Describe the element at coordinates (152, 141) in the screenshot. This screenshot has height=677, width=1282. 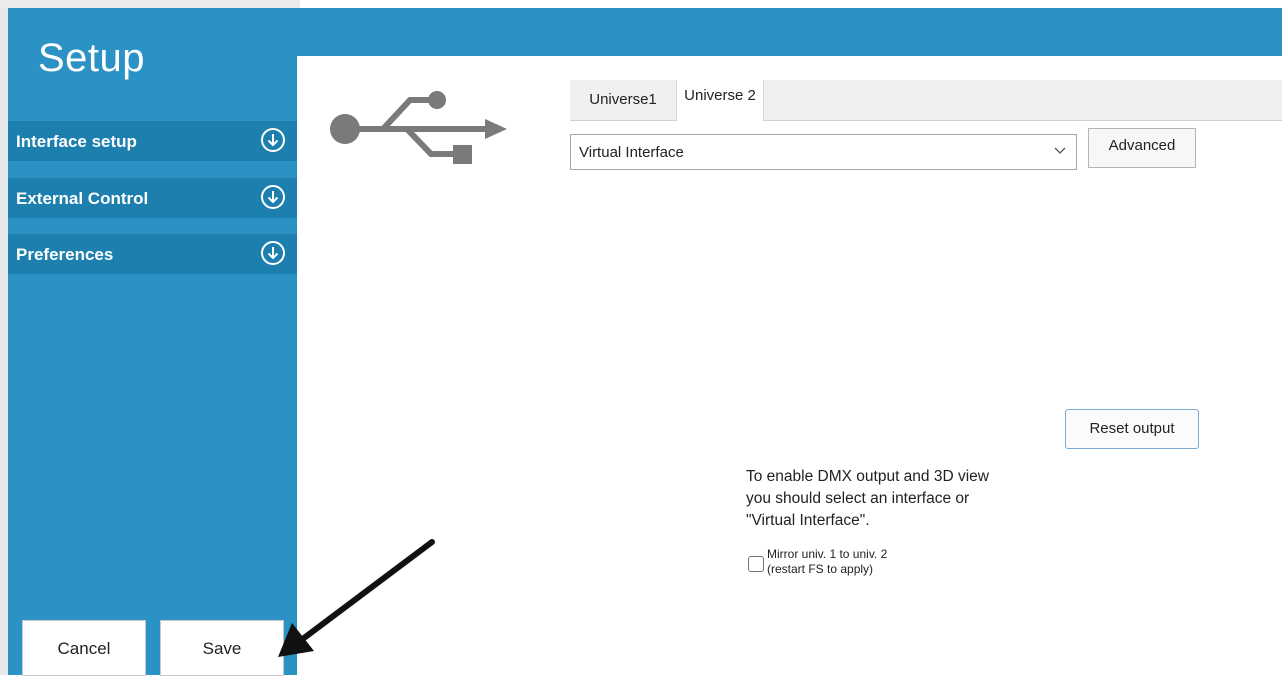
I see `sidebar-item-interface-setup: Interface setup` at that location.